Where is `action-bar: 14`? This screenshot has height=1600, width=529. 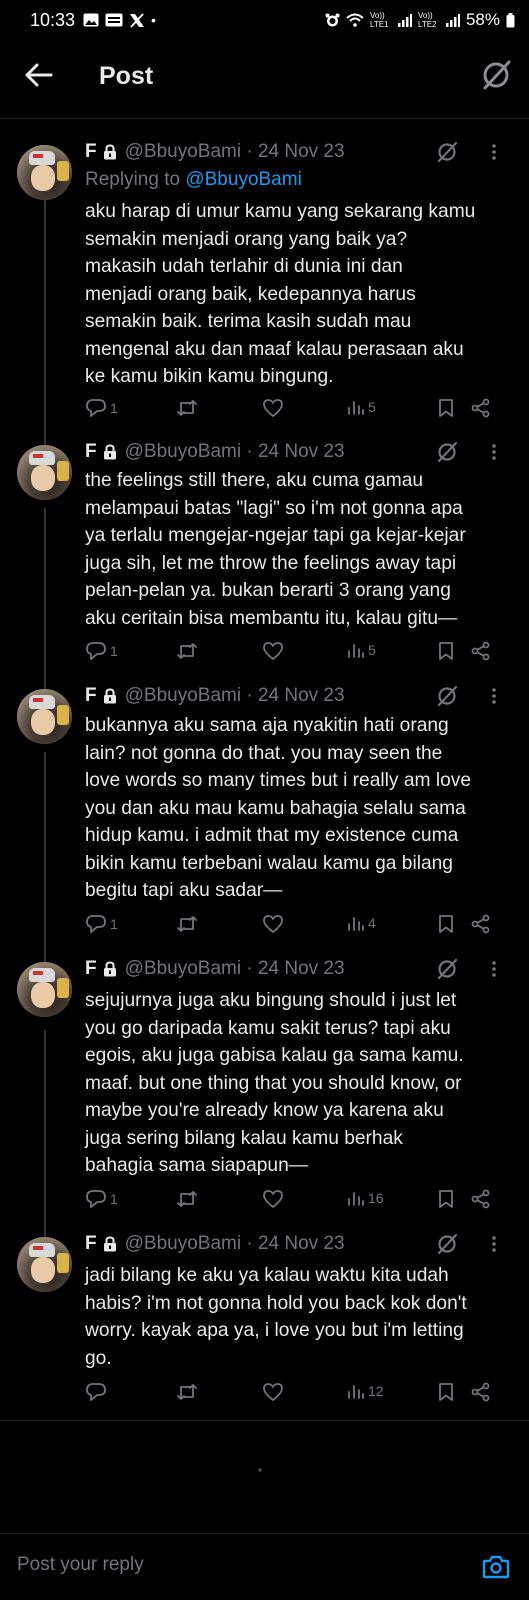
action-bar: 14 is located at coordinates (295, 927).